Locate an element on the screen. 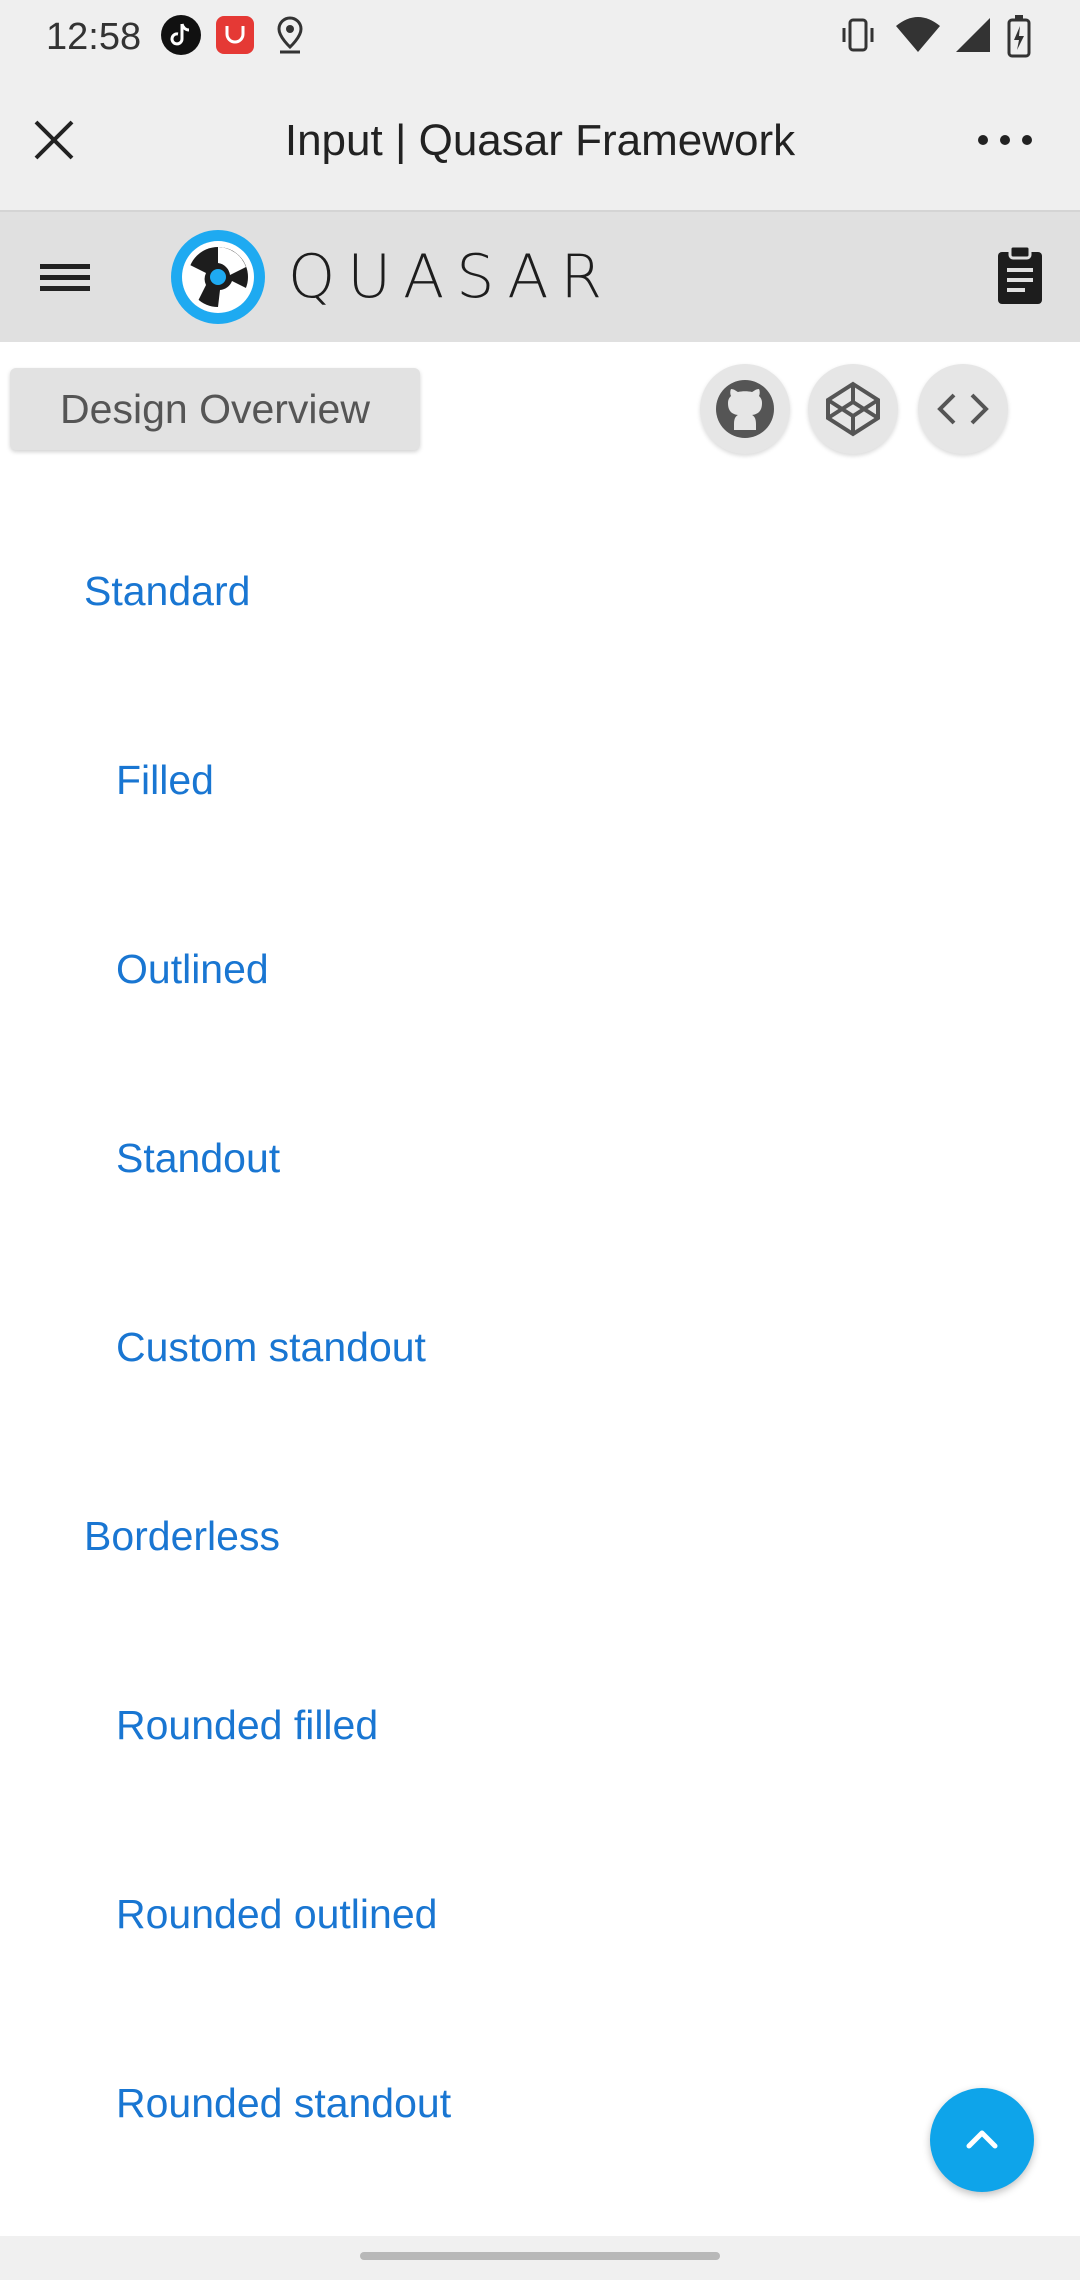 Image resolution: width=1080 pixels, height=2280 pixels. toc-item-borderless: Borderless is located at coordinates (182, 1536).